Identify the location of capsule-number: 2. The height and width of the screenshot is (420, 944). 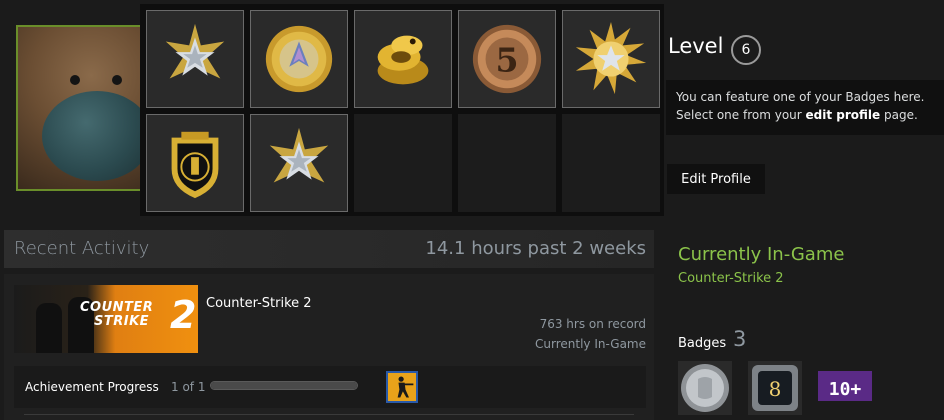
(183, 315).